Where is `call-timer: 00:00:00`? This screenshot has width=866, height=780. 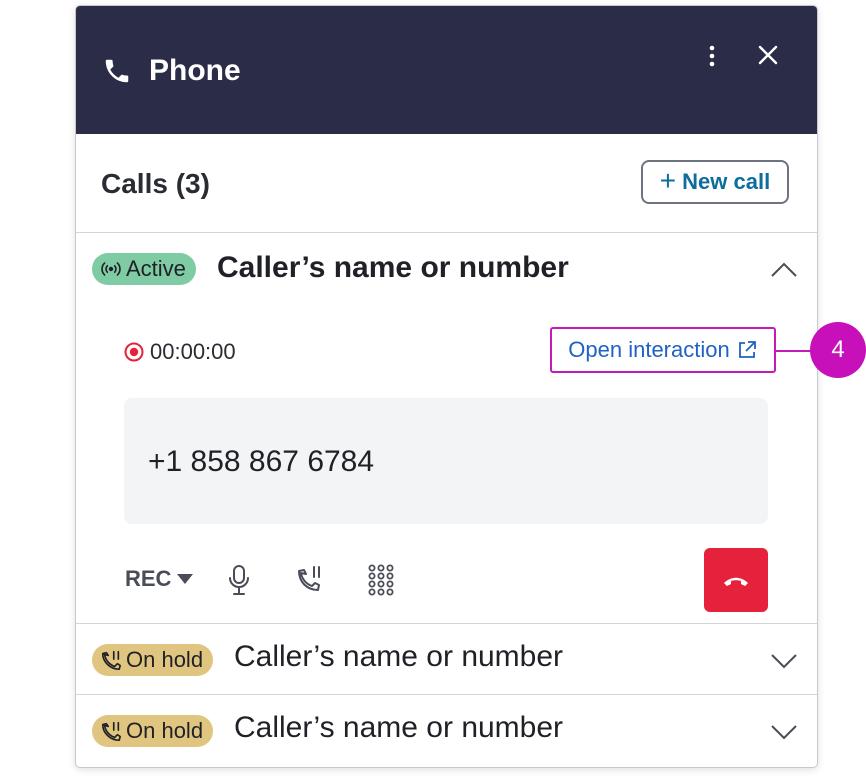
call-timer: 00:00:00 is located at coordinates (180, 352).